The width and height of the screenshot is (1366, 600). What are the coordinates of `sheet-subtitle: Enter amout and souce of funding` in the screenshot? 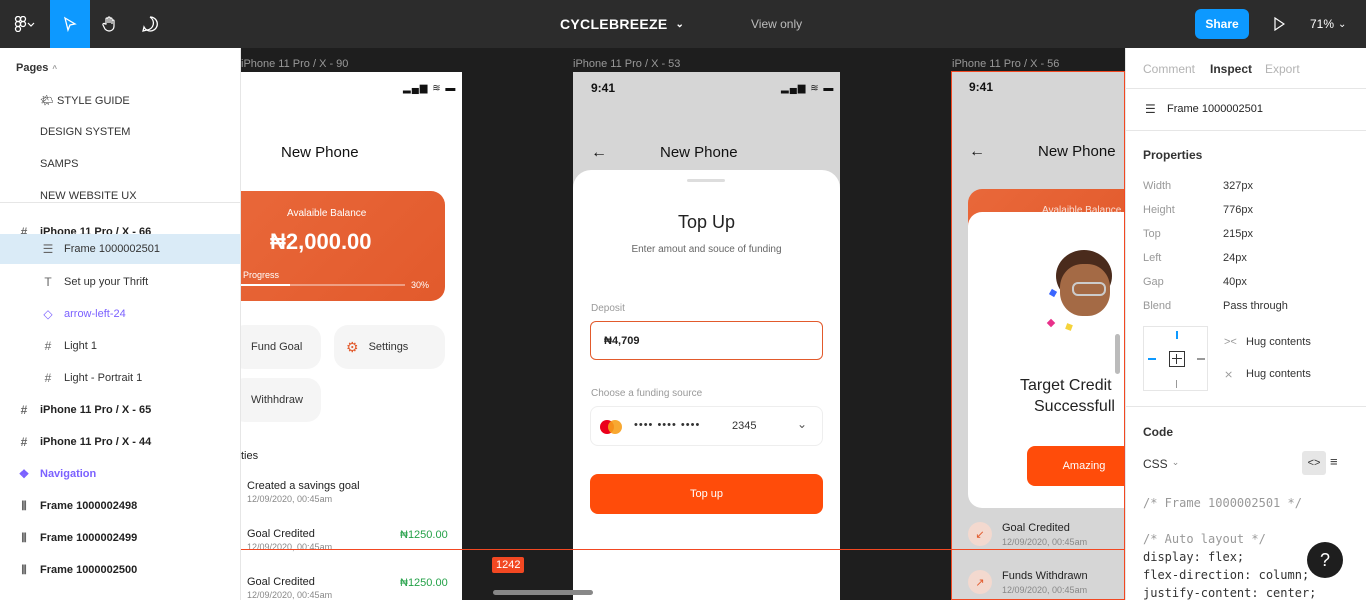 It's located at (706, 249).